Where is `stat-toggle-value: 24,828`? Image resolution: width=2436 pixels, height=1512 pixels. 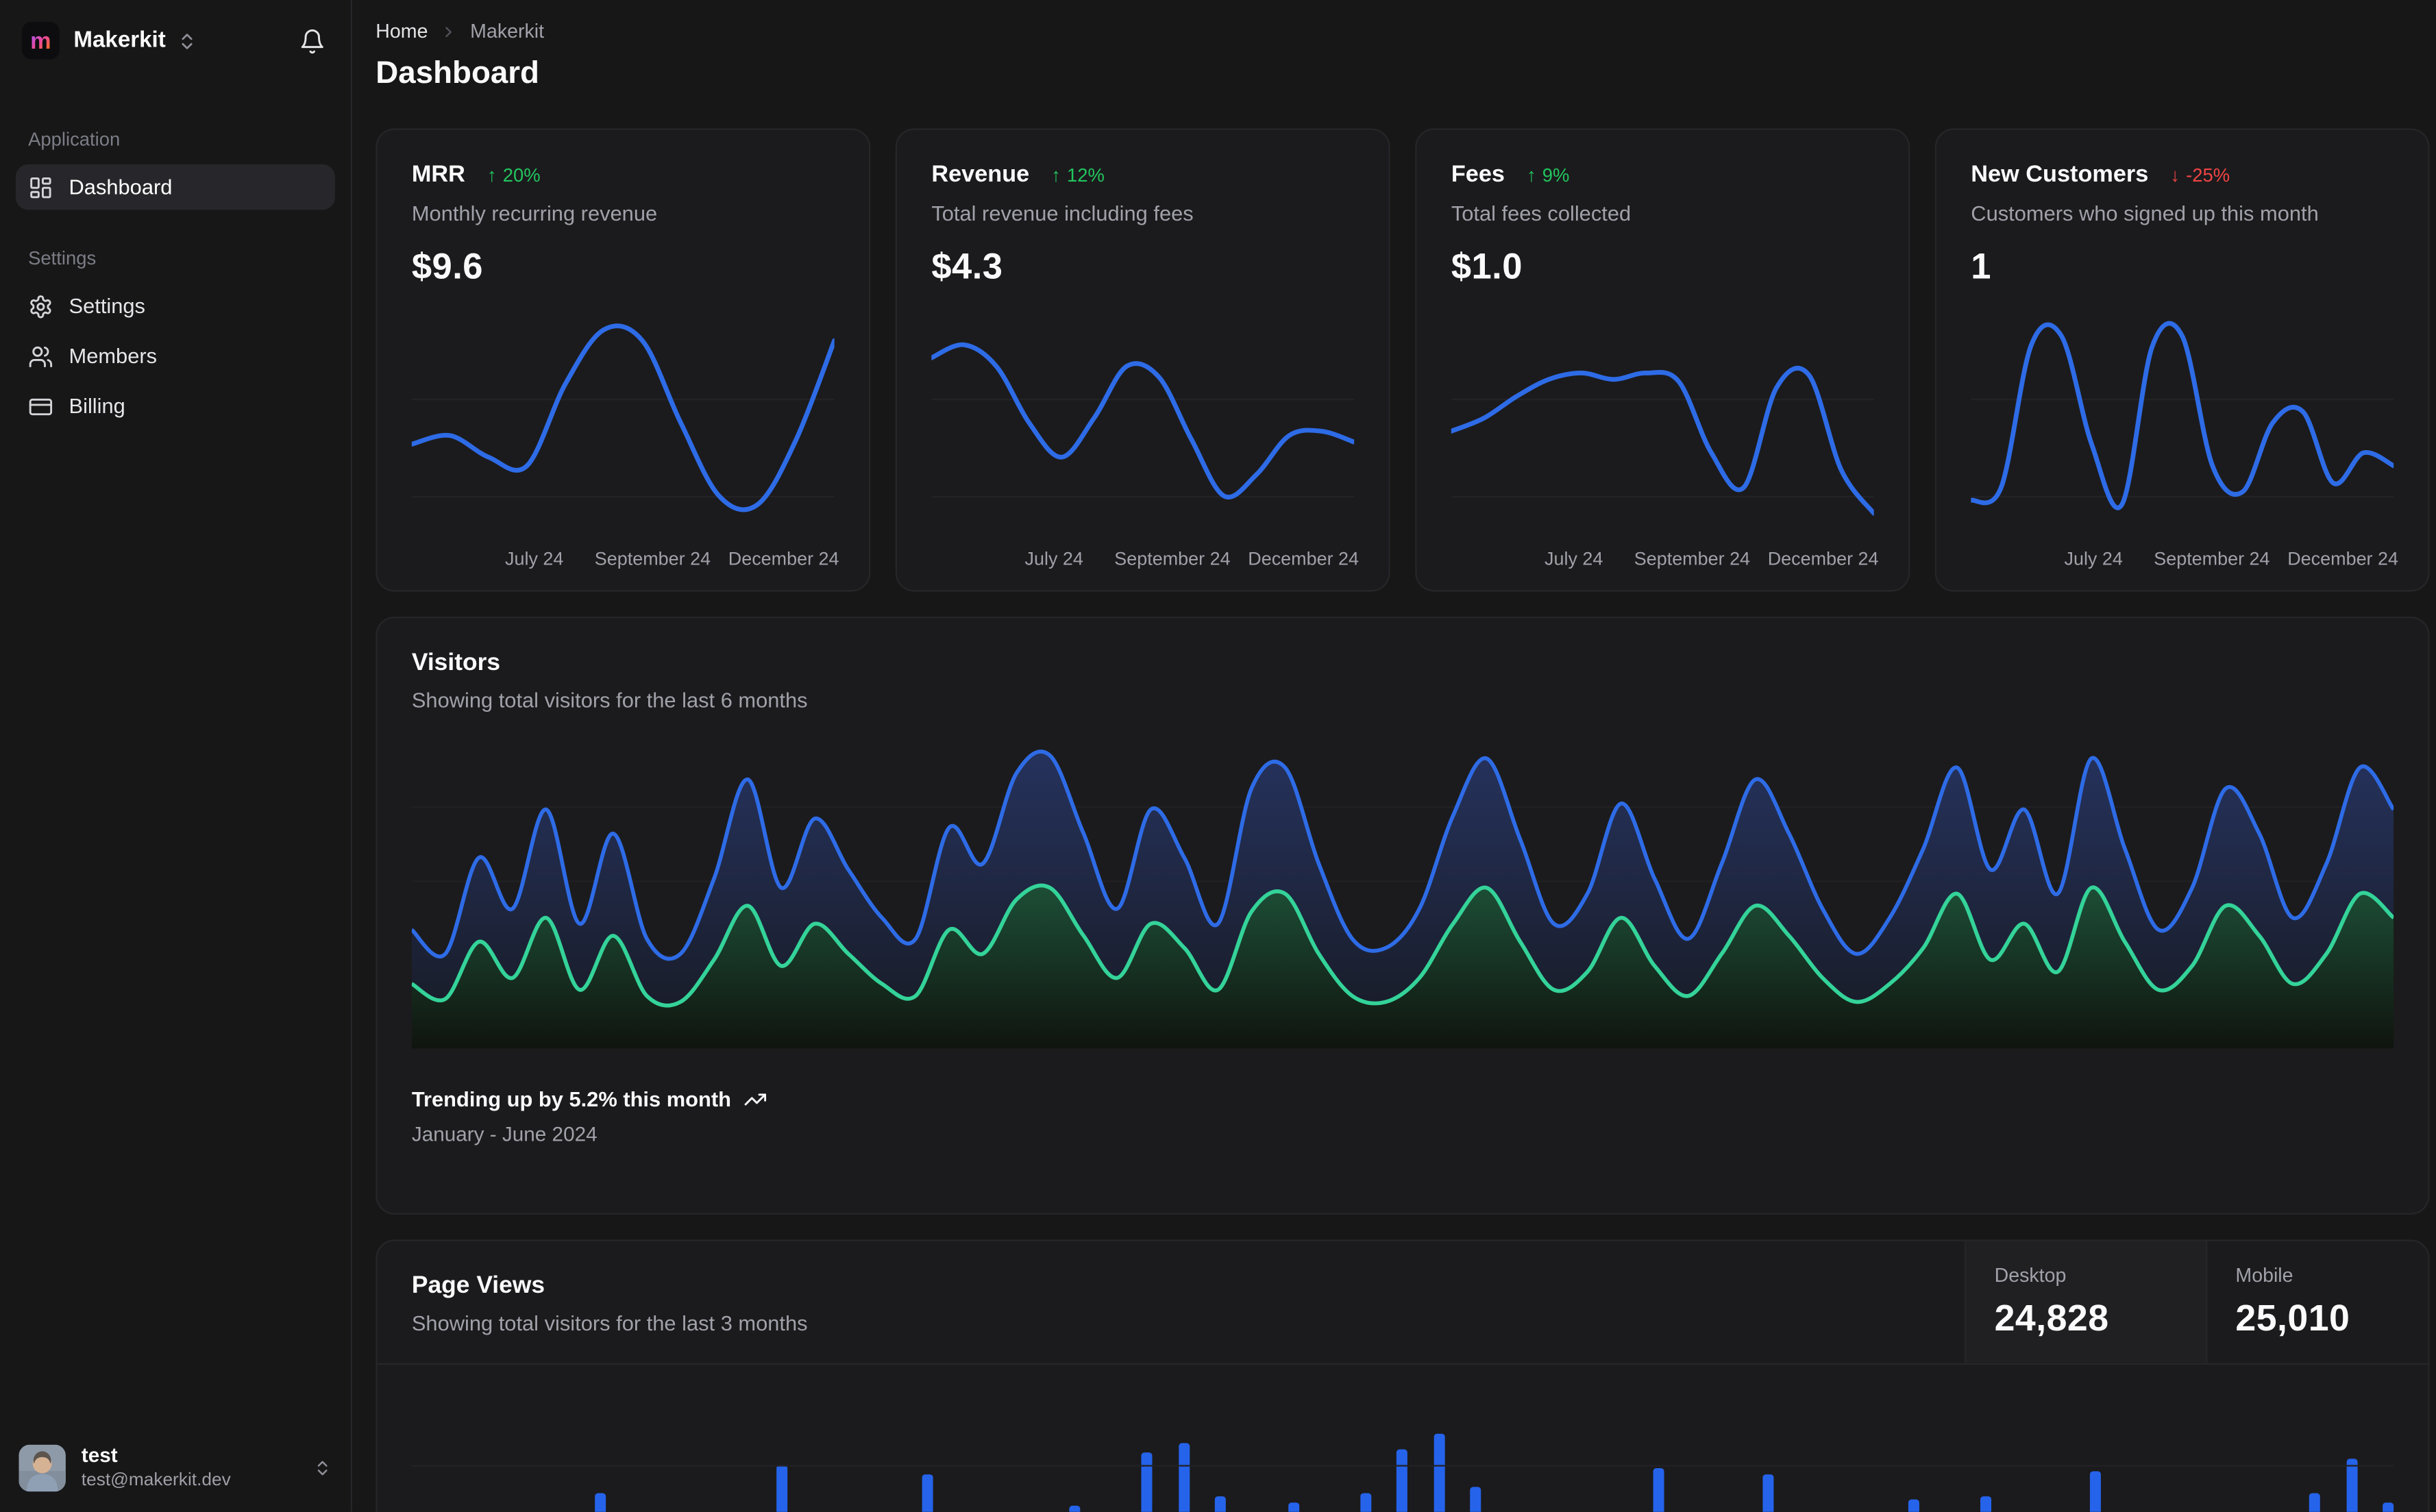 stat-toggle-value: 24,828 is located at coordinates (2051, 1318).